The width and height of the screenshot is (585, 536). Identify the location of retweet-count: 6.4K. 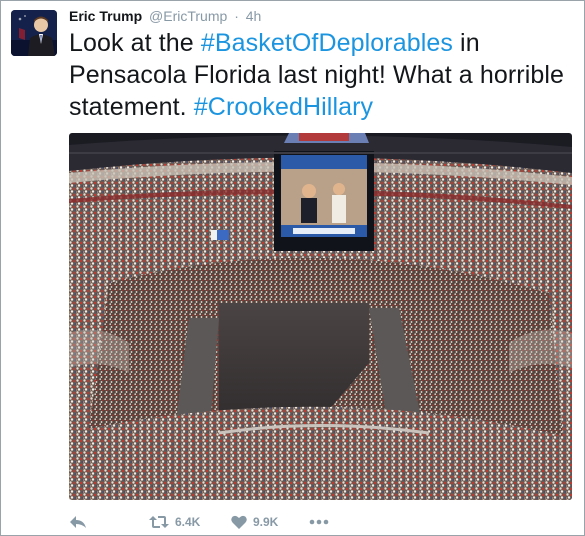
(188, 522).